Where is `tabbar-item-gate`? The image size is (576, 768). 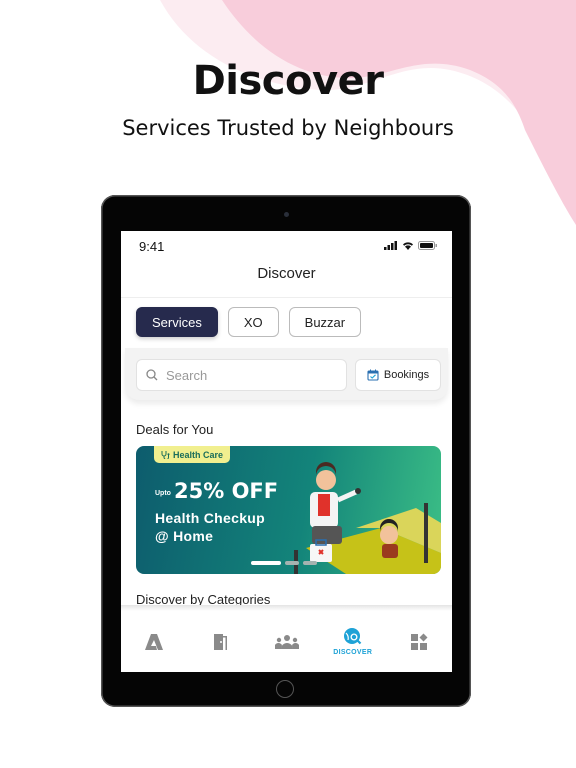
tabbar-item-gate is located at coordinates (220, 641).